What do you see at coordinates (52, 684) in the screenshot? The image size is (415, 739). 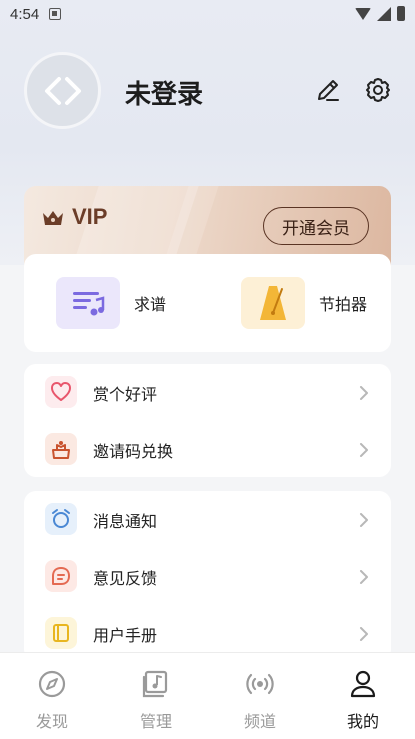 I see `compass-icon` at bounding box center [52, 684].